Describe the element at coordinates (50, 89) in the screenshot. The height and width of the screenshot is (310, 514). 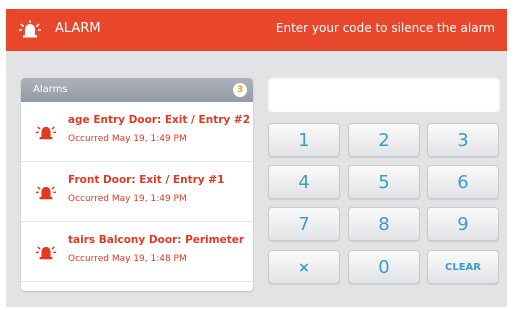
I see `alarms-panel-title: Alarms` at that location.